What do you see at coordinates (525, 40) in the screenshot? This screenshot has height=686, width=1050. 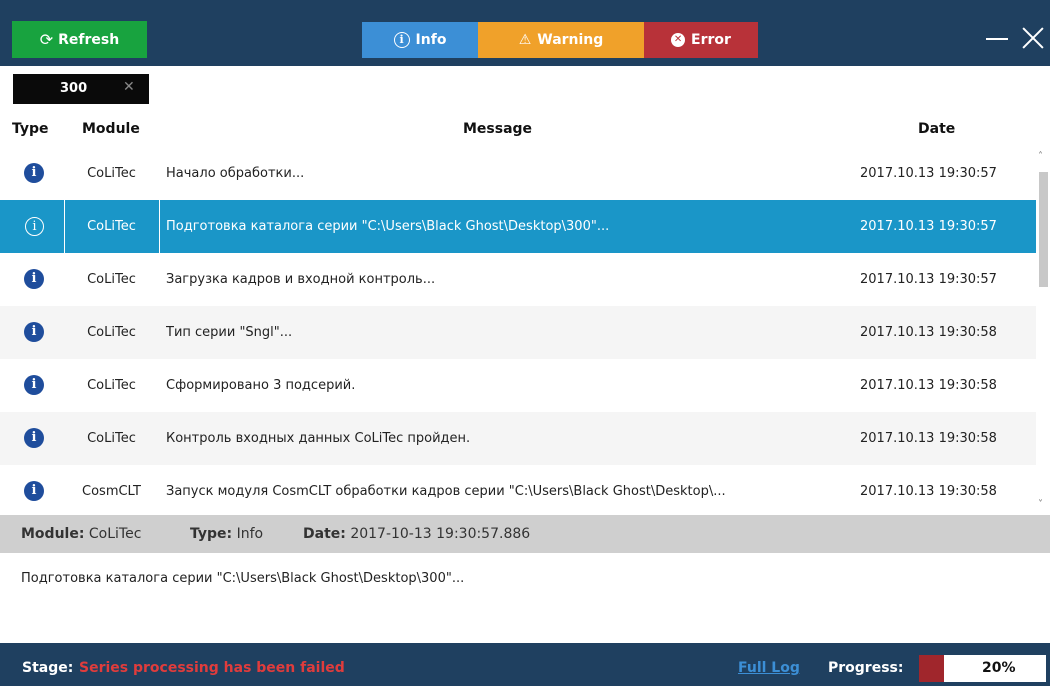 I see `warning-icon: ⚠` at bounding box center [525, 40].